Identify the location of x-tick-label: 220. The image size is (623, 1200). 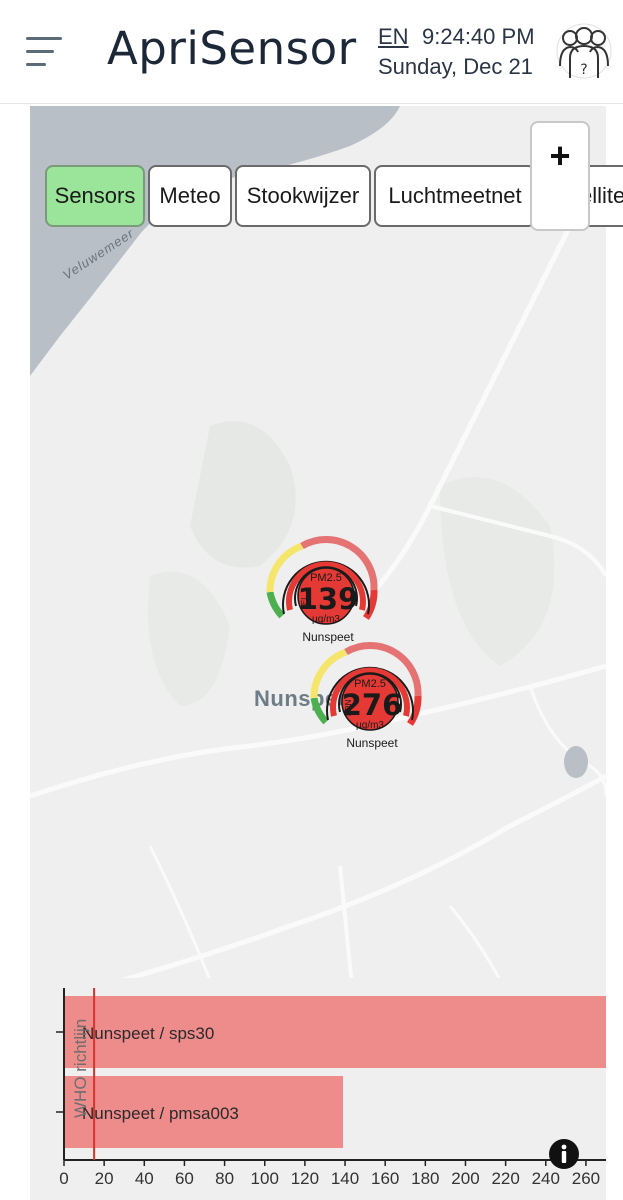
(505, 1178).